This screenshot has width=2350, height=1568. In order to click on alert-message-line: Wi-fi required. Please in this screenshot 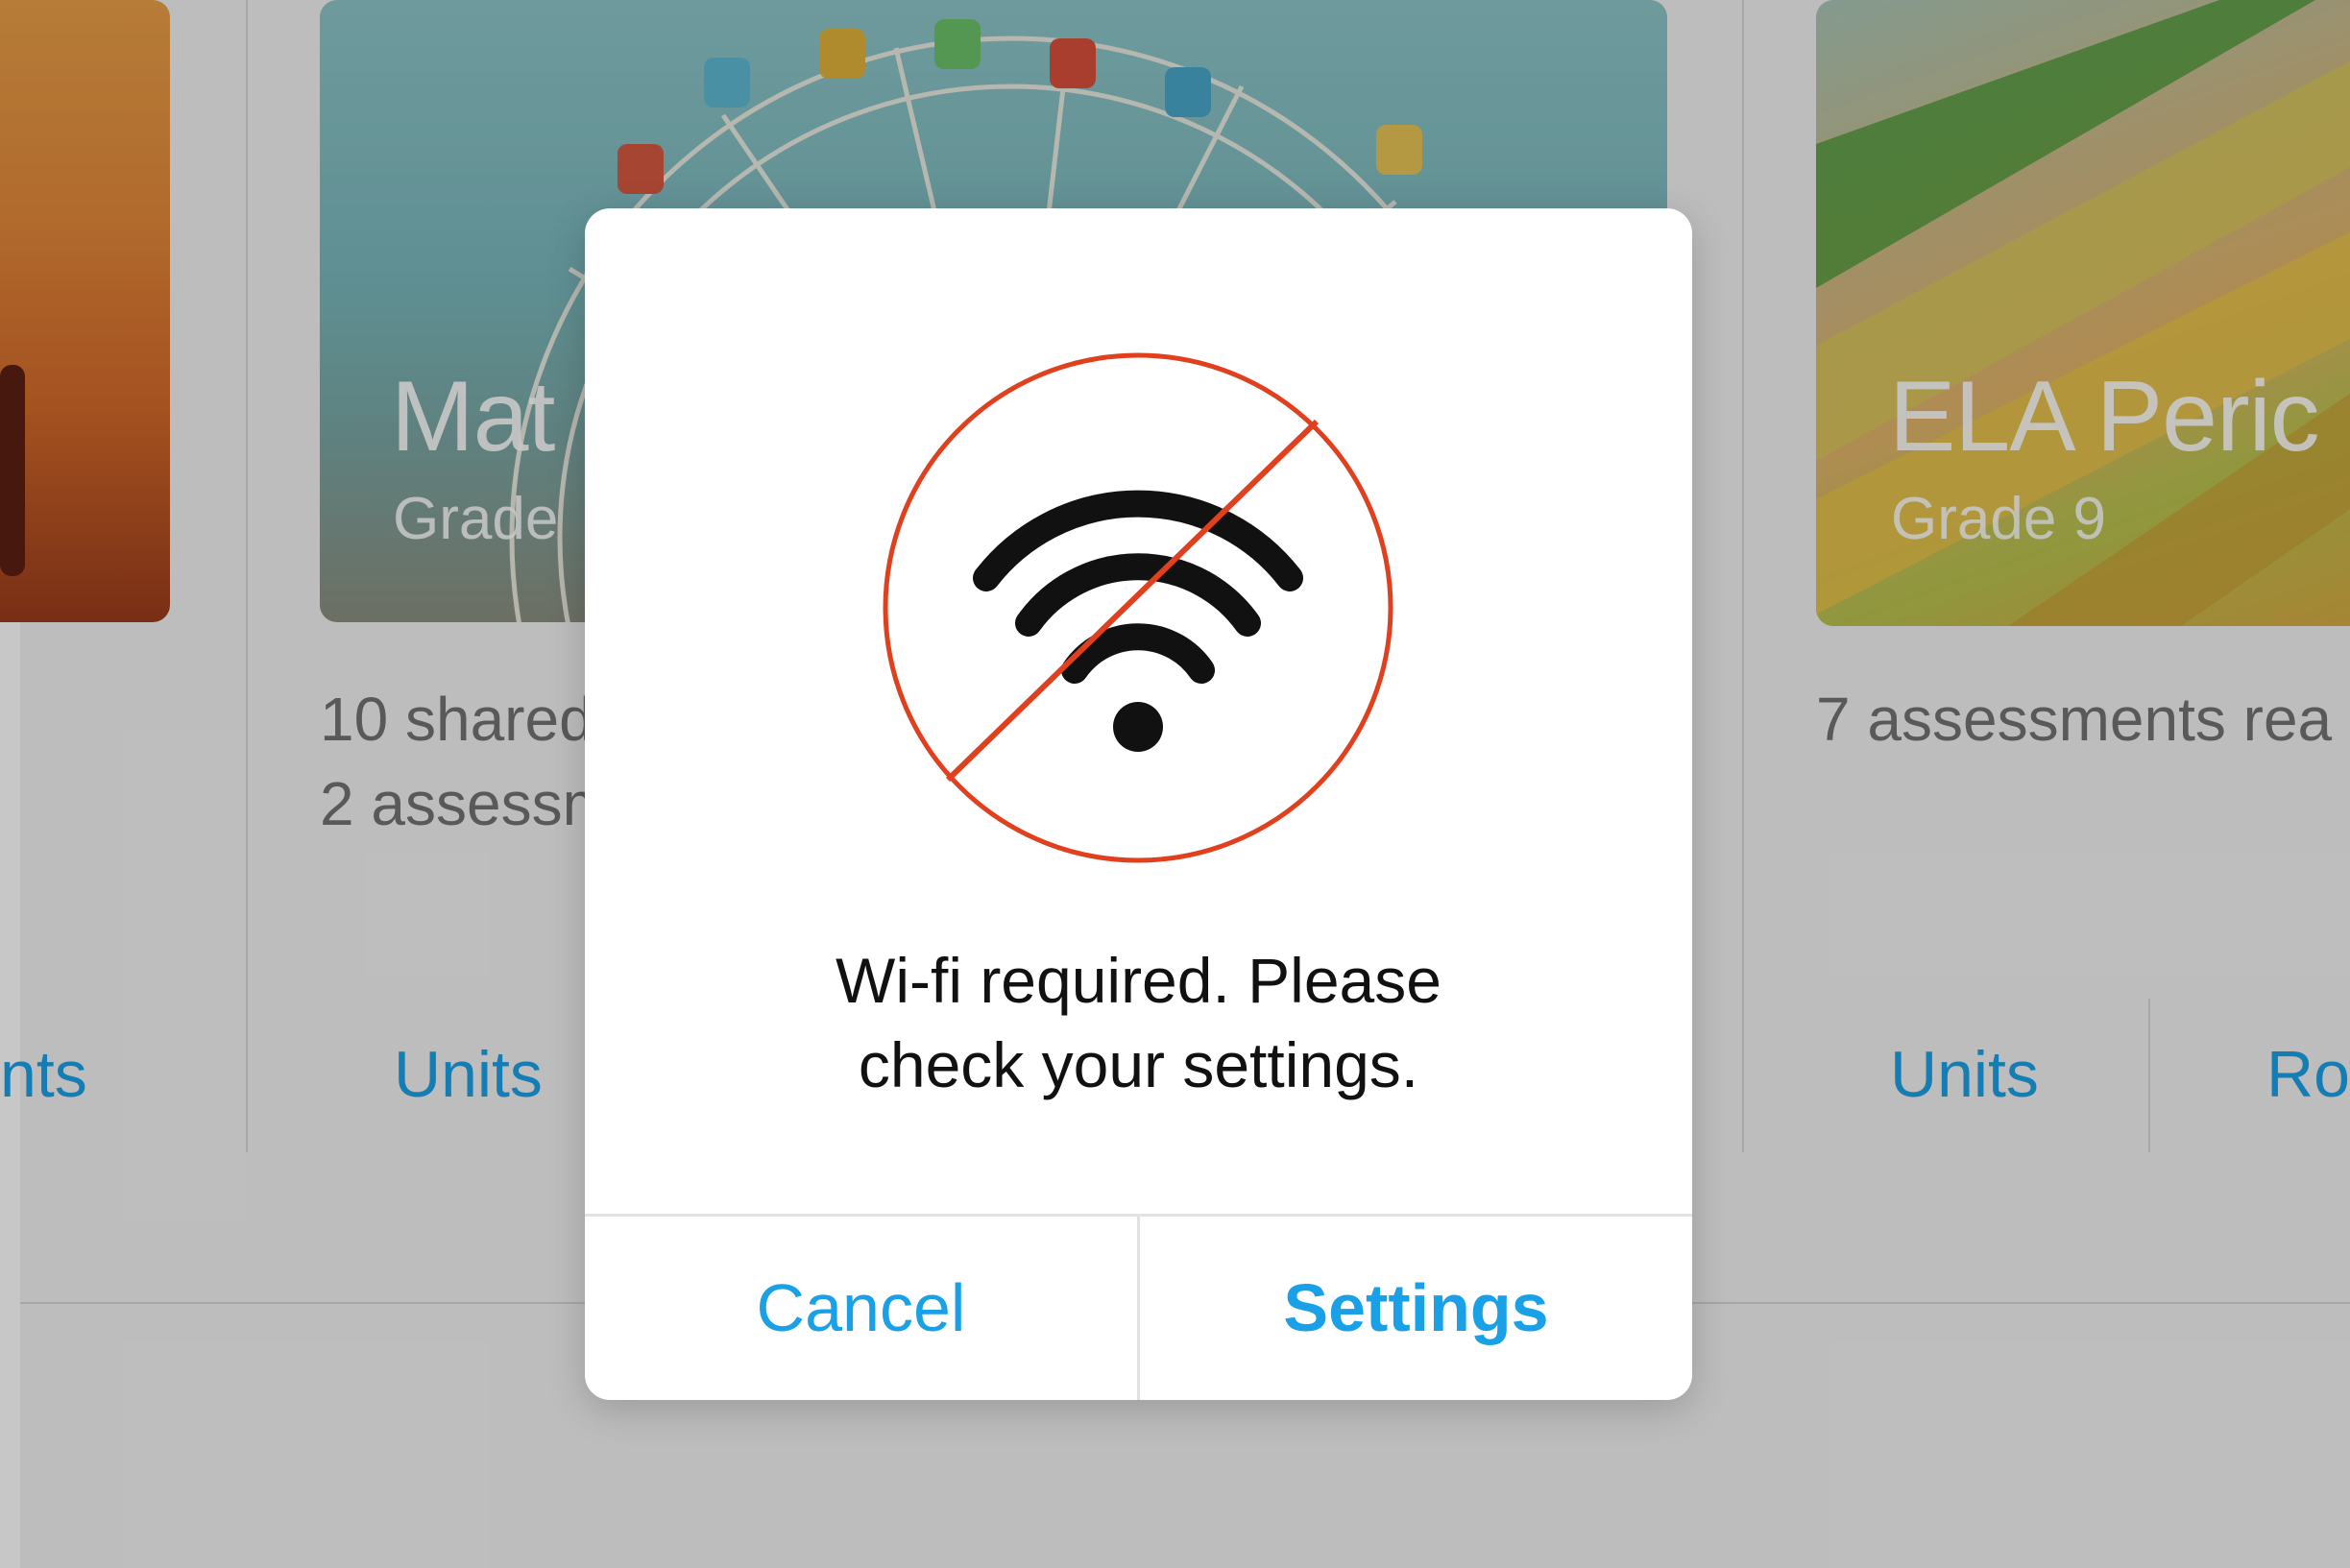, I will do `click(1138, 980)`.